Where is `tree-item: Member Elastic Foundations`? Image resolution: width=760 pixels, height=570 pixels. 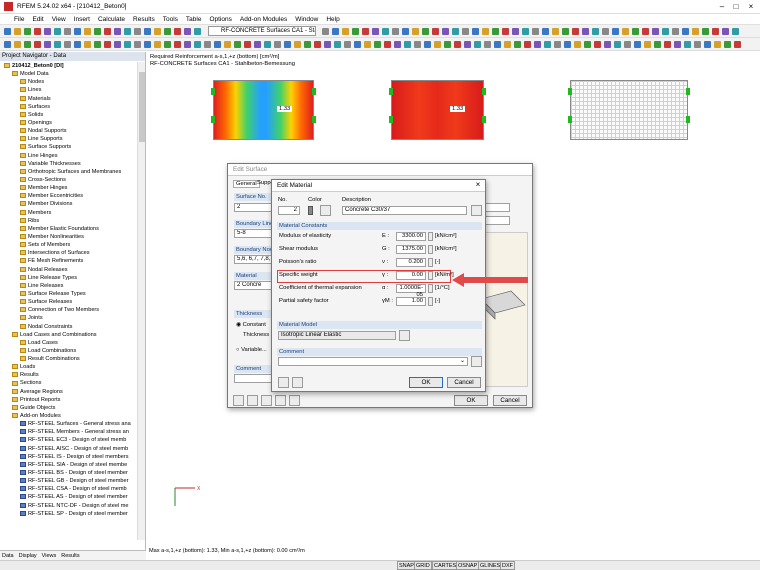
tree-item: Member Elastic Foundations is located at coordinates (68, 229).